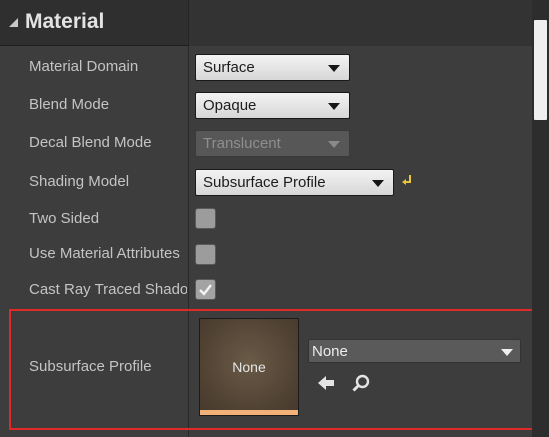 The height and width of the screenshot is (437, 549). I want to click on header-value-area, so click(360, 23).